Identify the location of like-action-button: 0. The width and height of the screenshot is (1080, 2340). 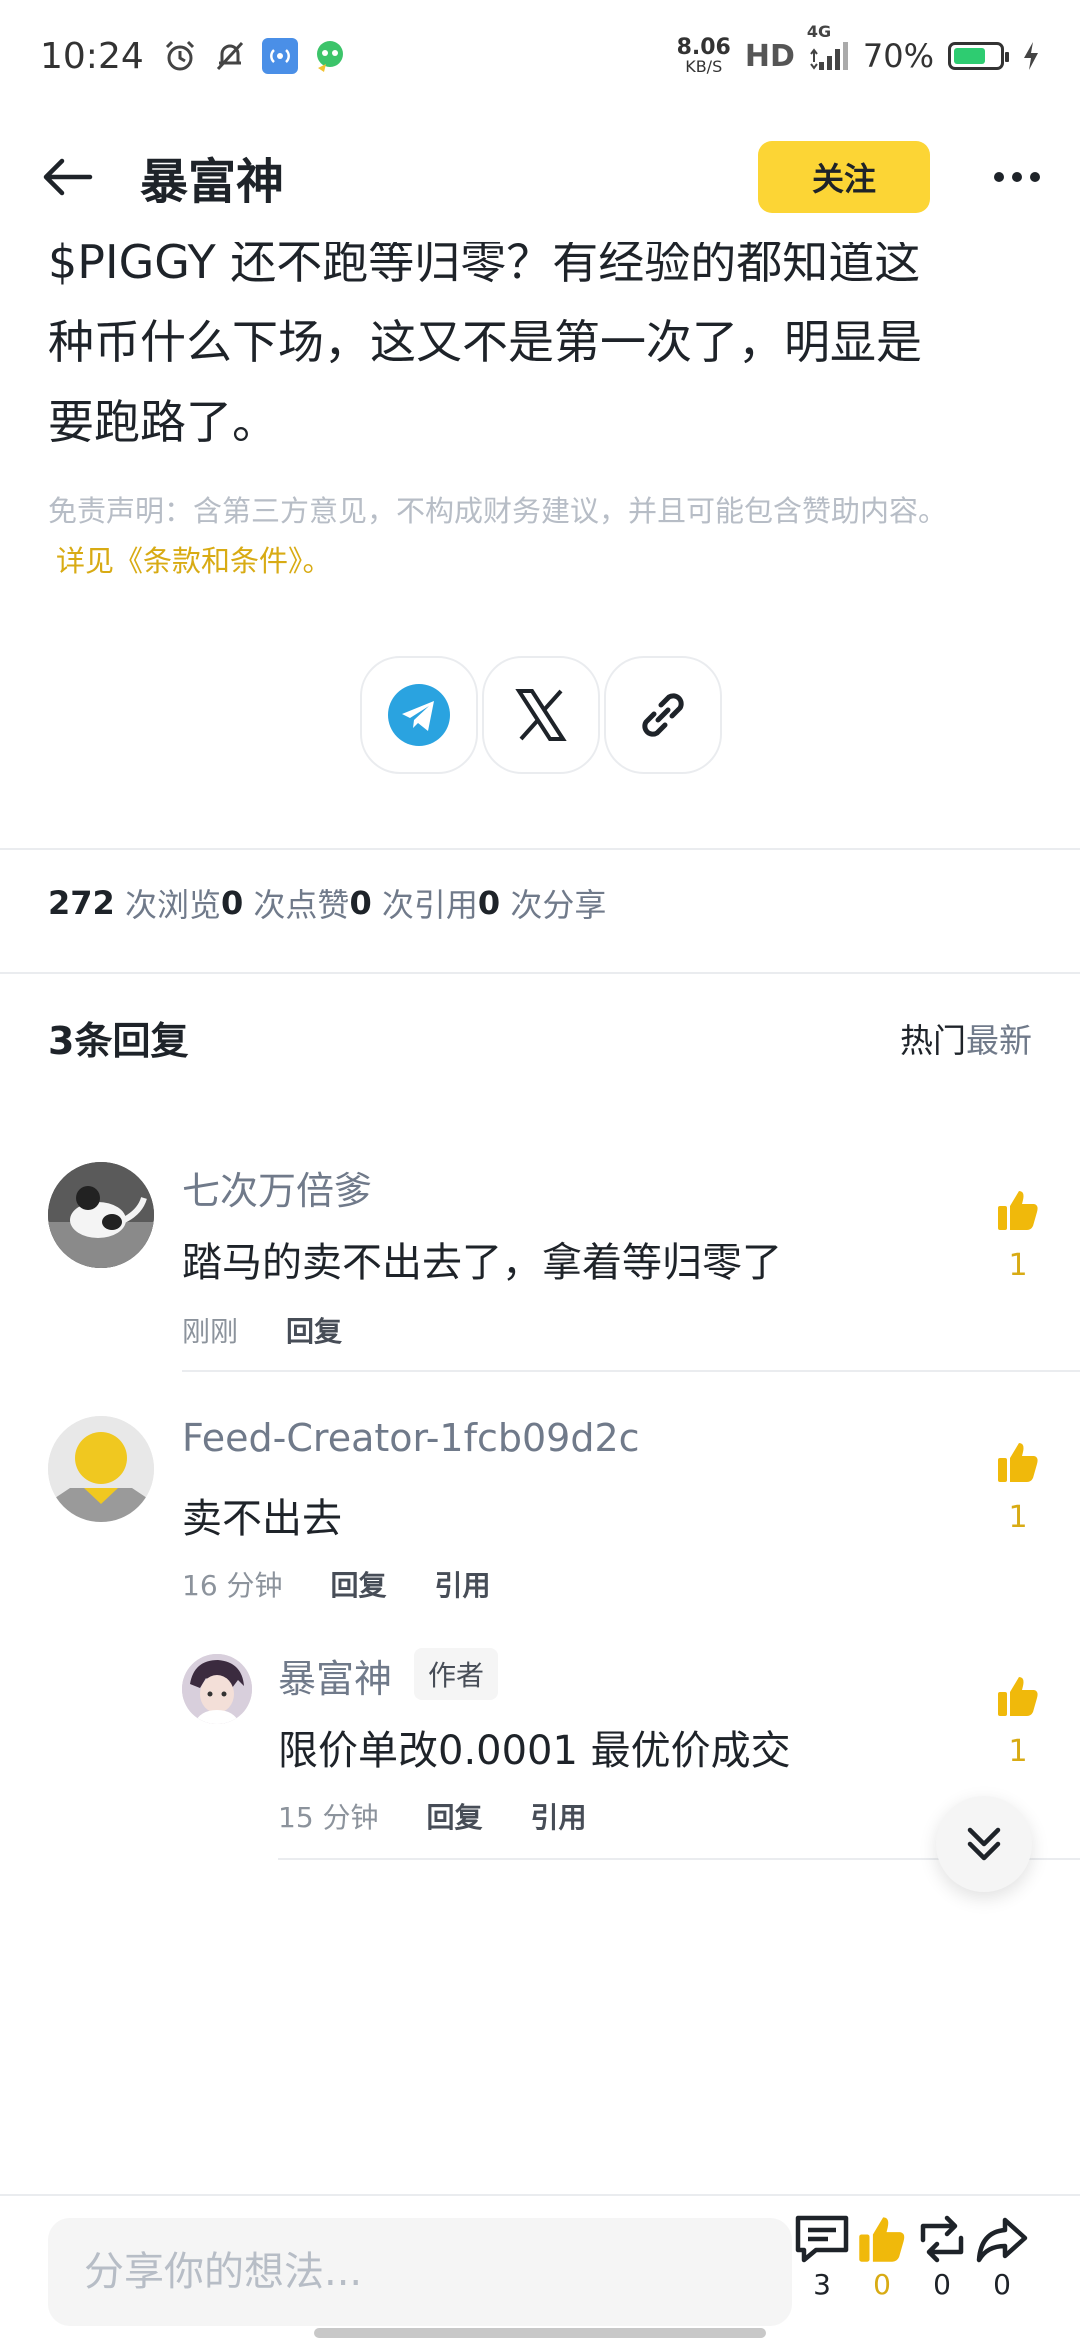
(882, 2257).